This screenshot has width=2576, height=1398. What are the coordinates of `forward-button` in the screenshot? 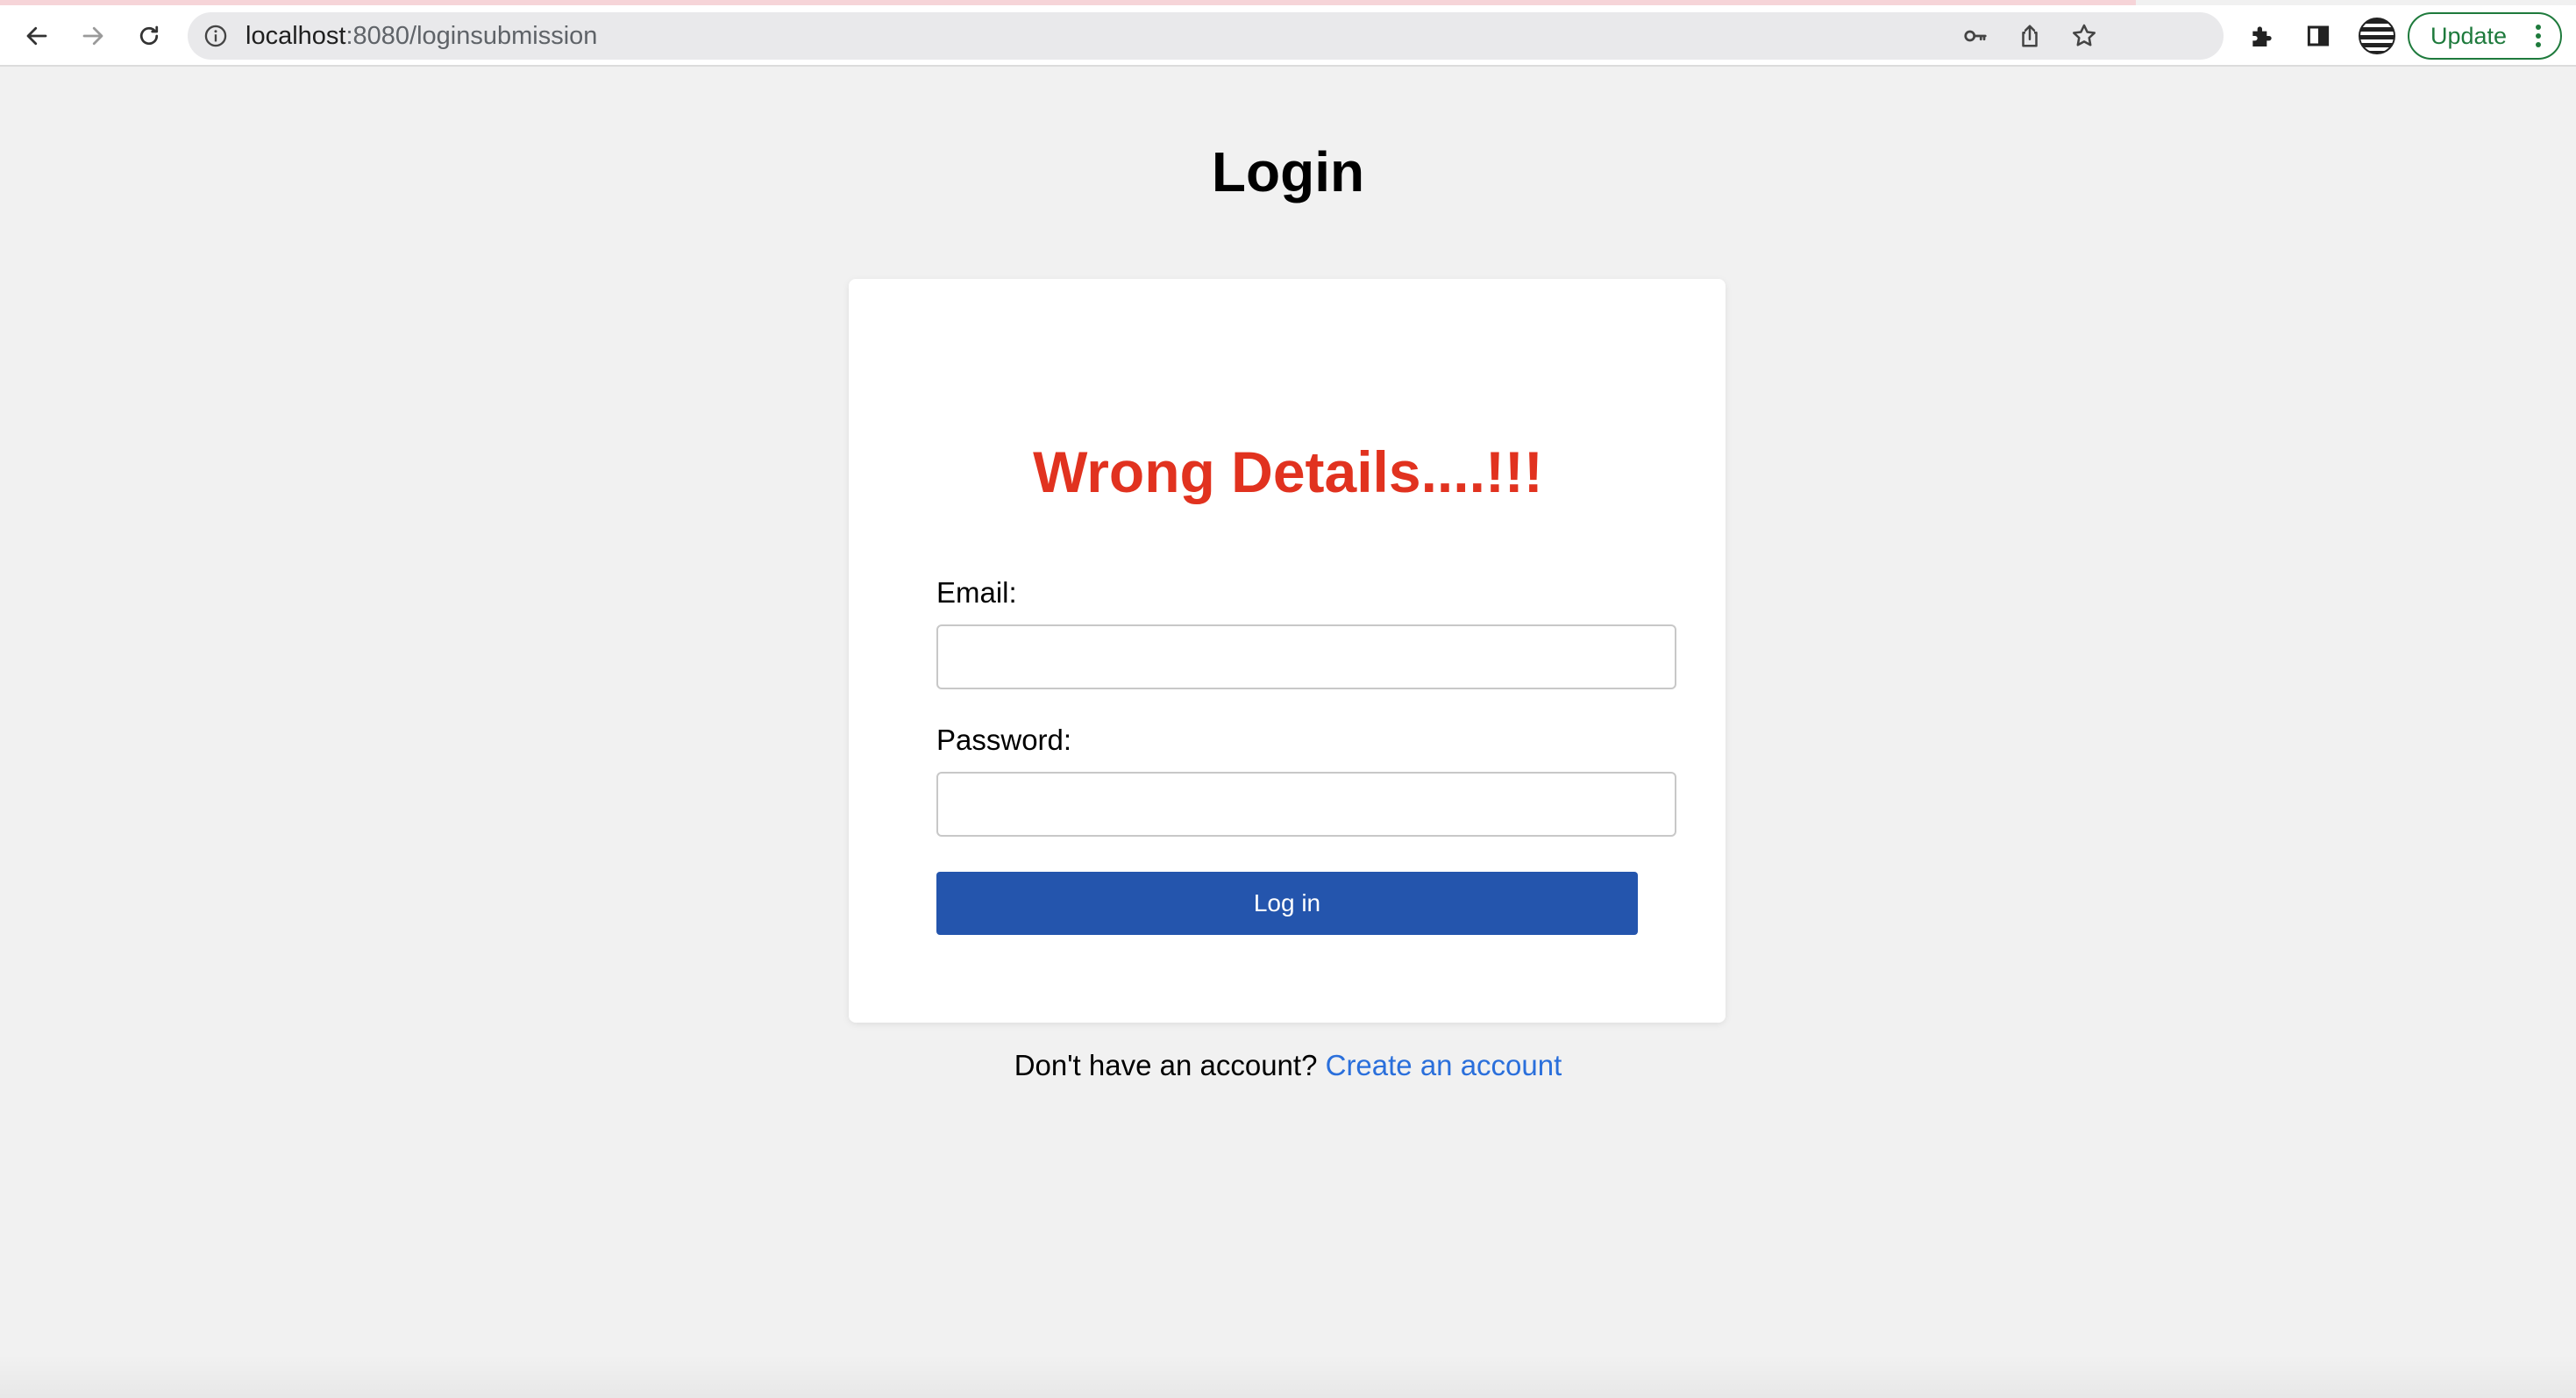 It's located at (92, 36).